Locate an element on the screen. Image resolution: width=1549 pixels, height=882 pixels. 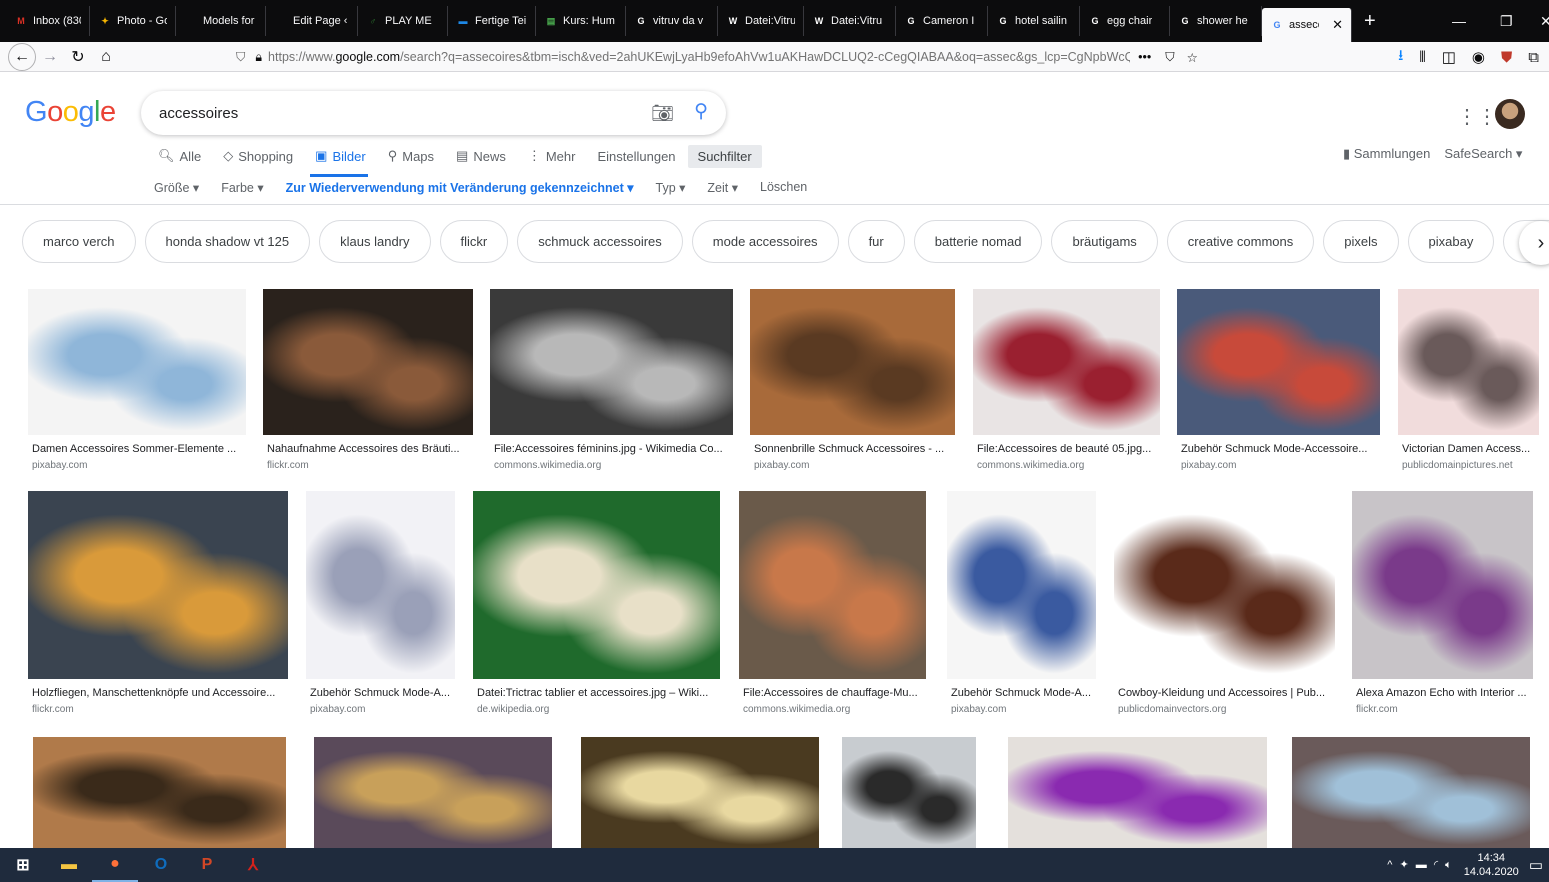
tab-news: ▤ News is located at coordinates (481, 156).